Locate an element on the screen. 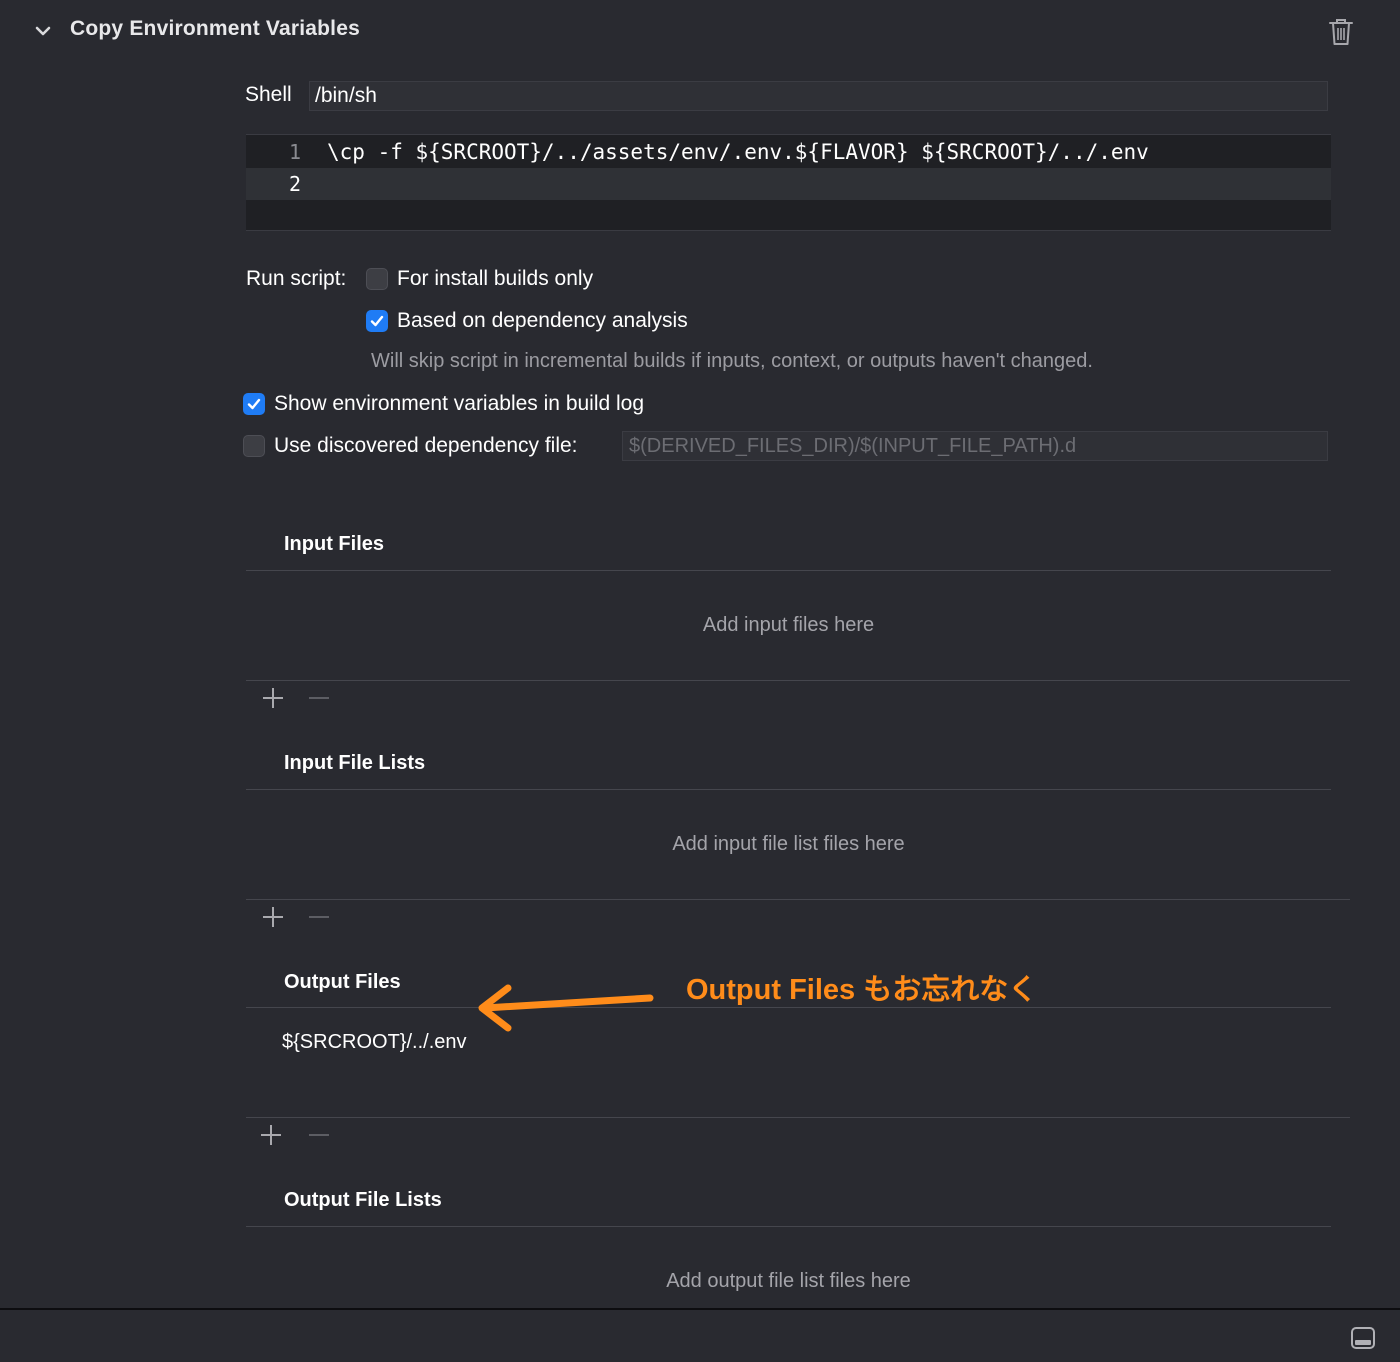  add-output-file-icon is located at coordinates (271, 1135).